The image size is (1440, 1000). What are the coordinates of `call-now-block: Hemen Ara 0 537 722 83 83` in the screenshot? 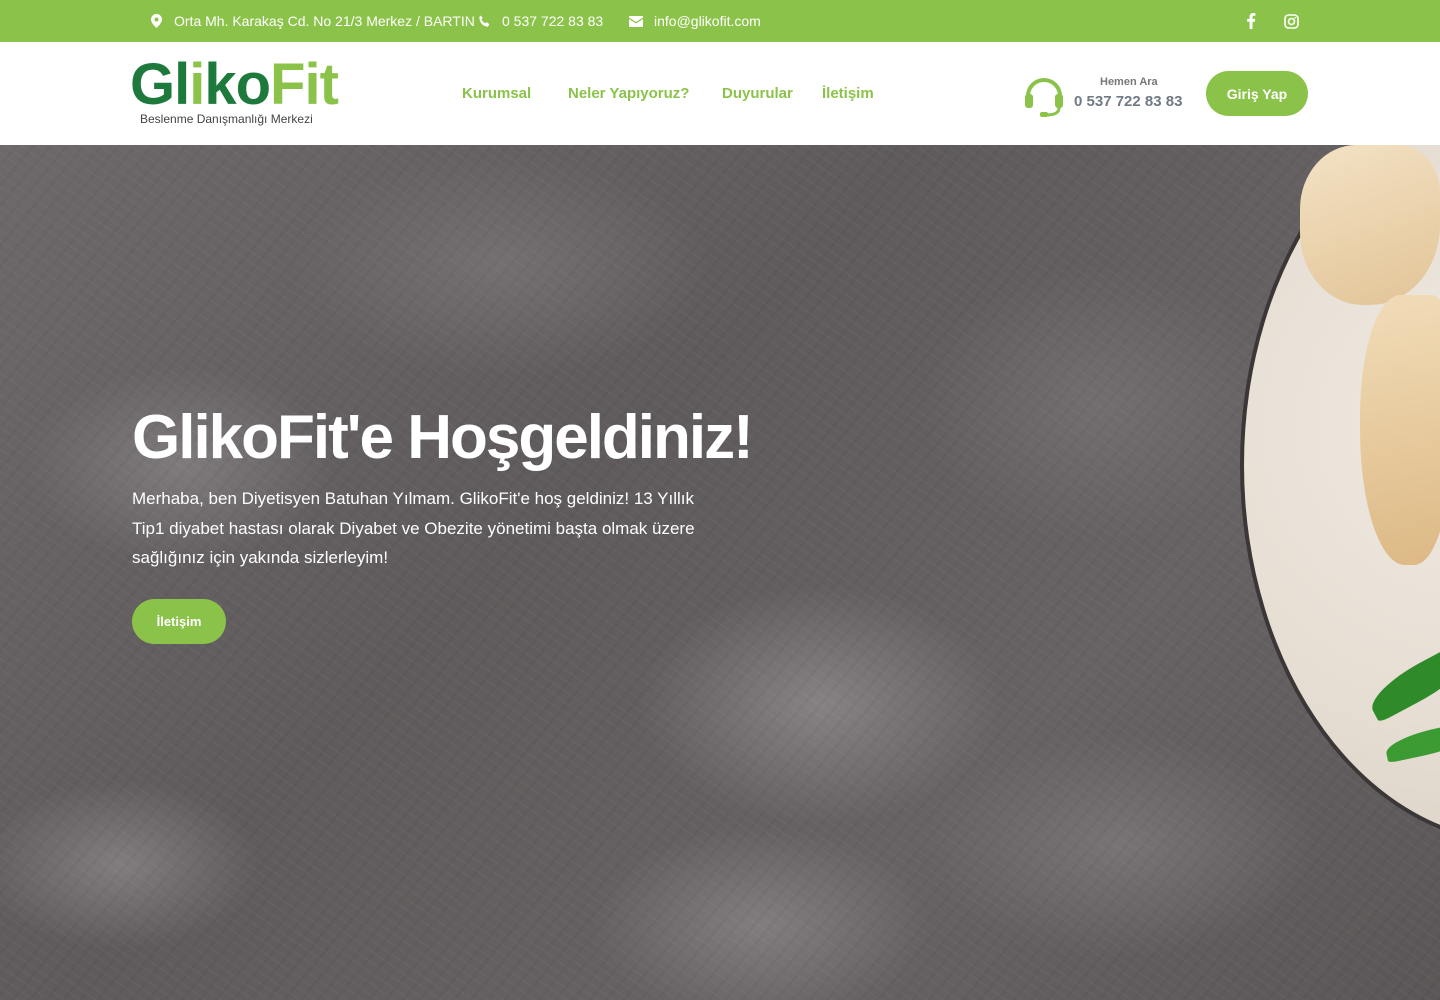 It's located at (1107, 95).